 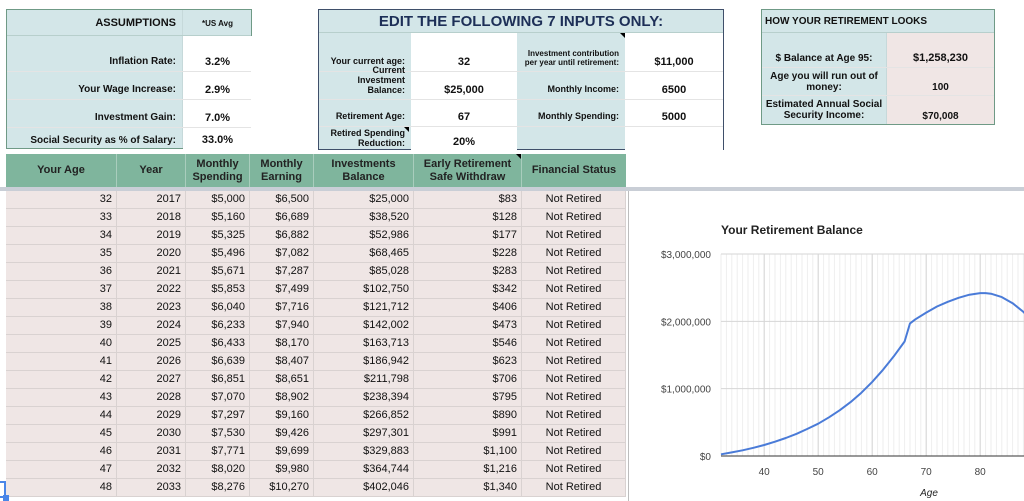 I want to click on cell-age: 41, so click(x=61, y=362).